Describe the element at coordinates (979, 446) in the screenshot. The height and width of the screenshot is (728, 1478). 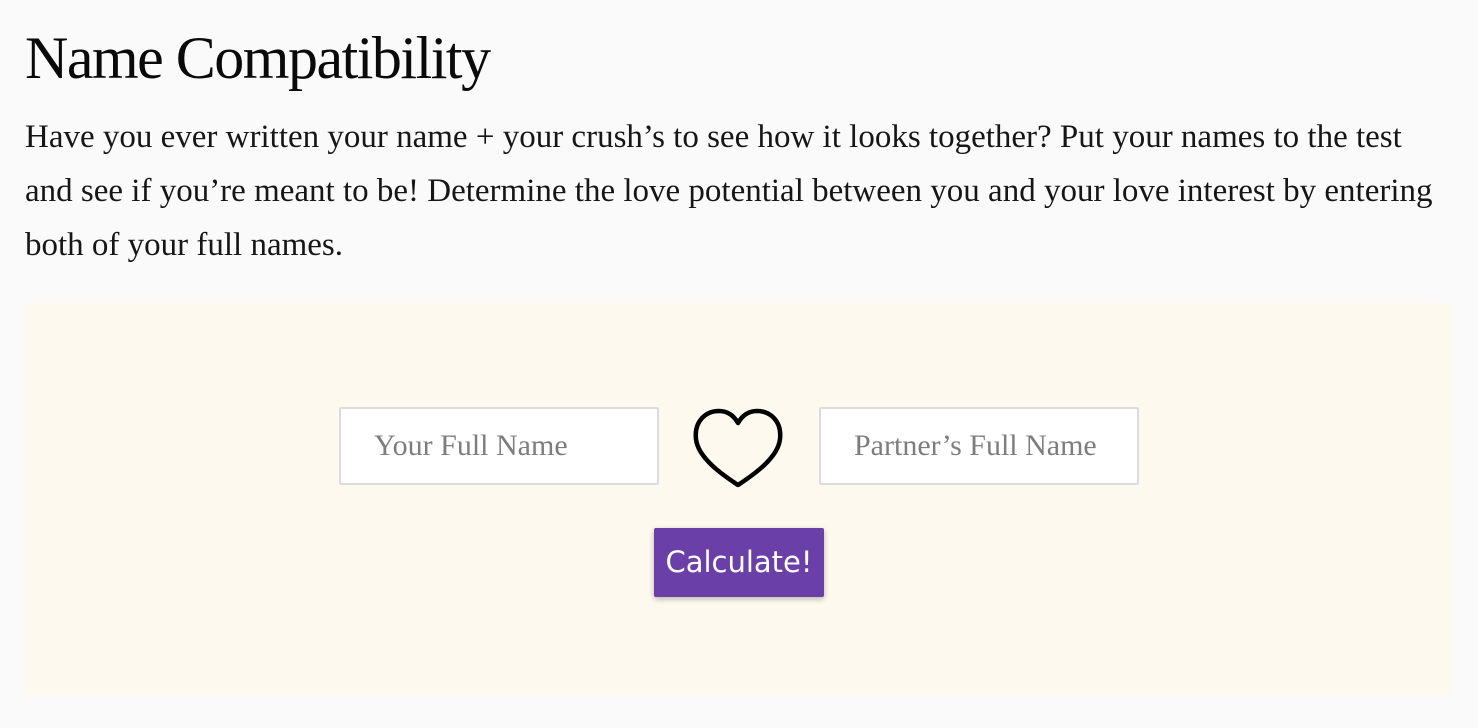
I see `partner-name-input` at that location.